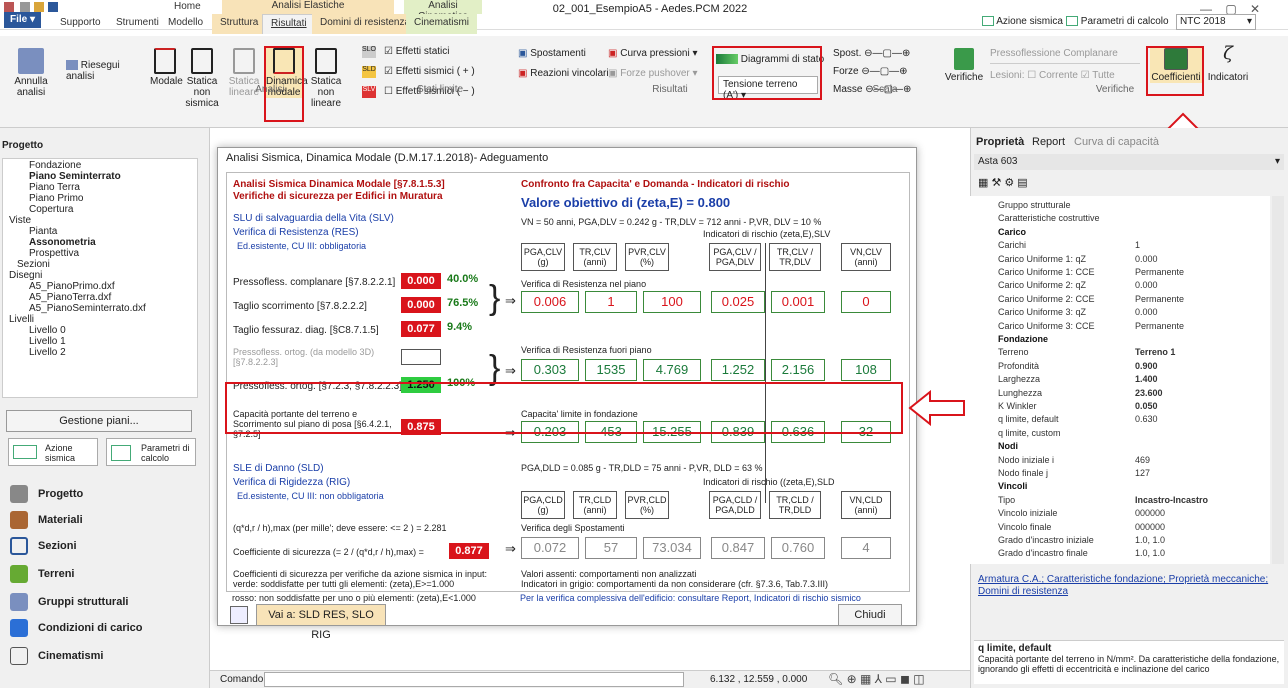  I want to click on parametri-calcolo-button: Parametri di calcolo, so click(151, 452).